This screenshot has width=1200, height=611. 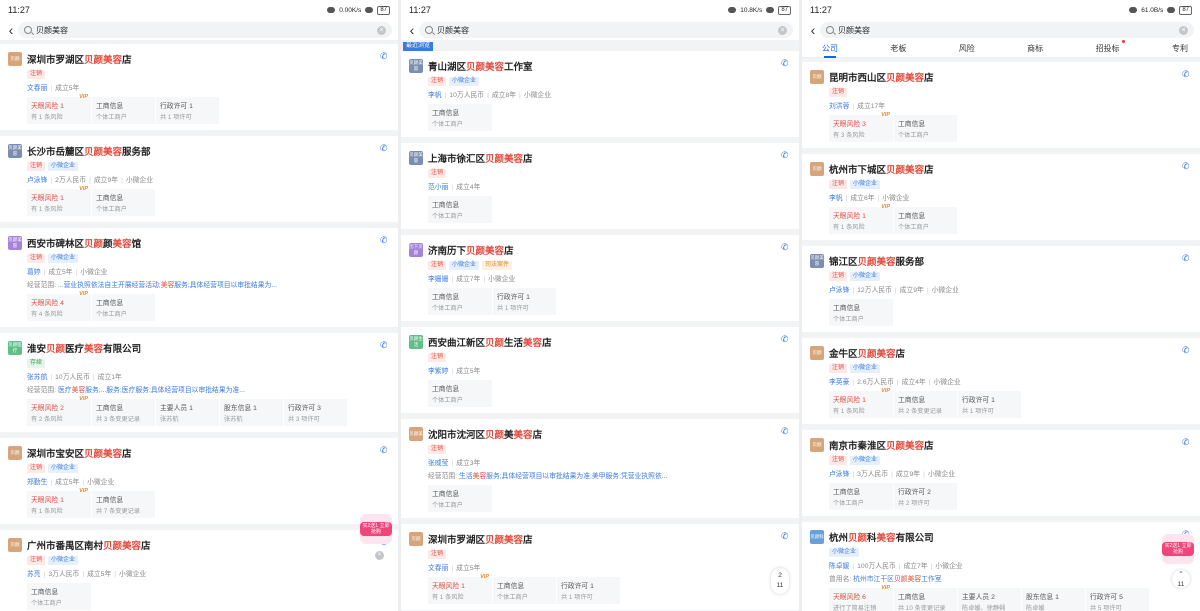 I want to click on legal-person-link: 陈卓媛, so click(x=839, y=566).